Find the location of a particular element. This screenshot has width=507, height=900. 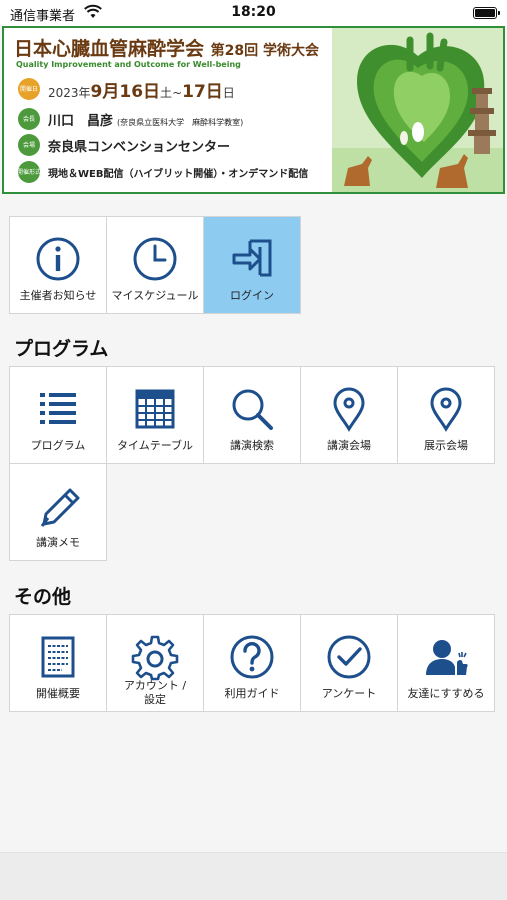

survey-button: アンケート is located at coordinates (349, 663).